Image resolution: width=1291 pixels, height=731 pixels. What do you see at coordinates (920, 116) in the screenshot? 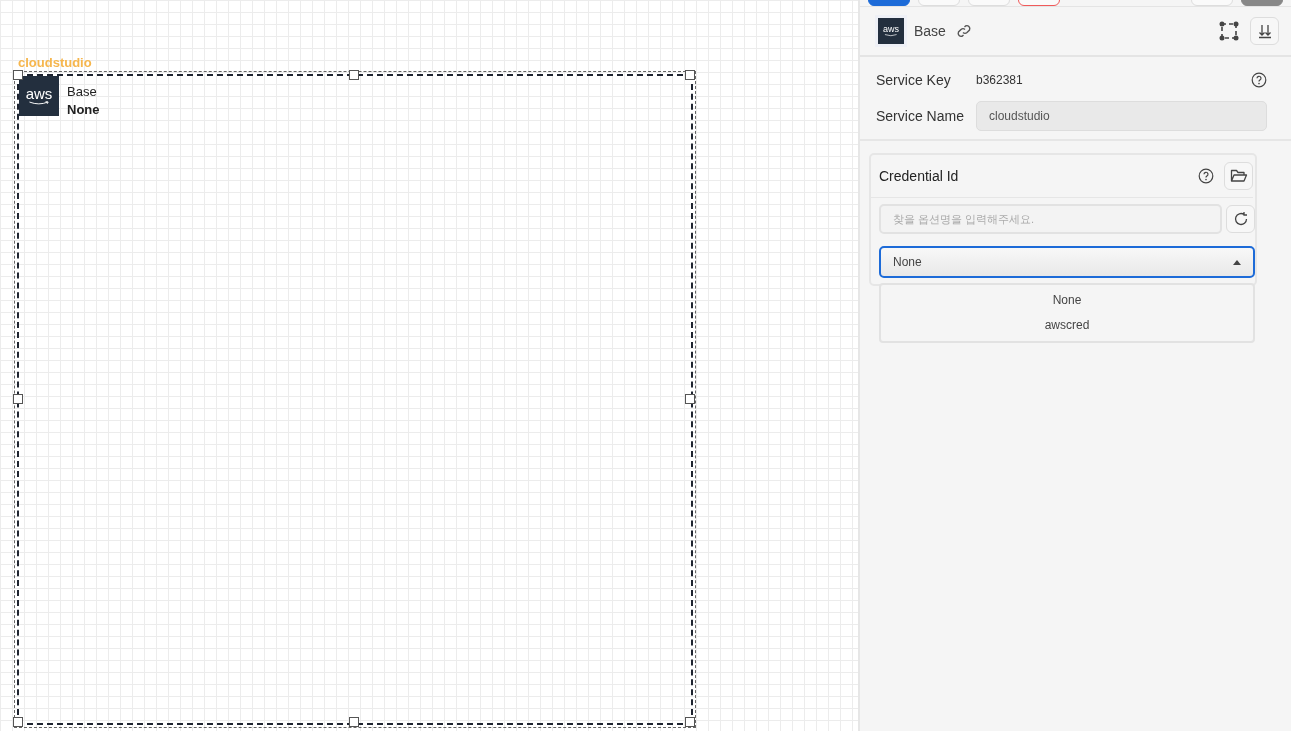
I see `field-label: Service Name` at bounding box center [920, 116].